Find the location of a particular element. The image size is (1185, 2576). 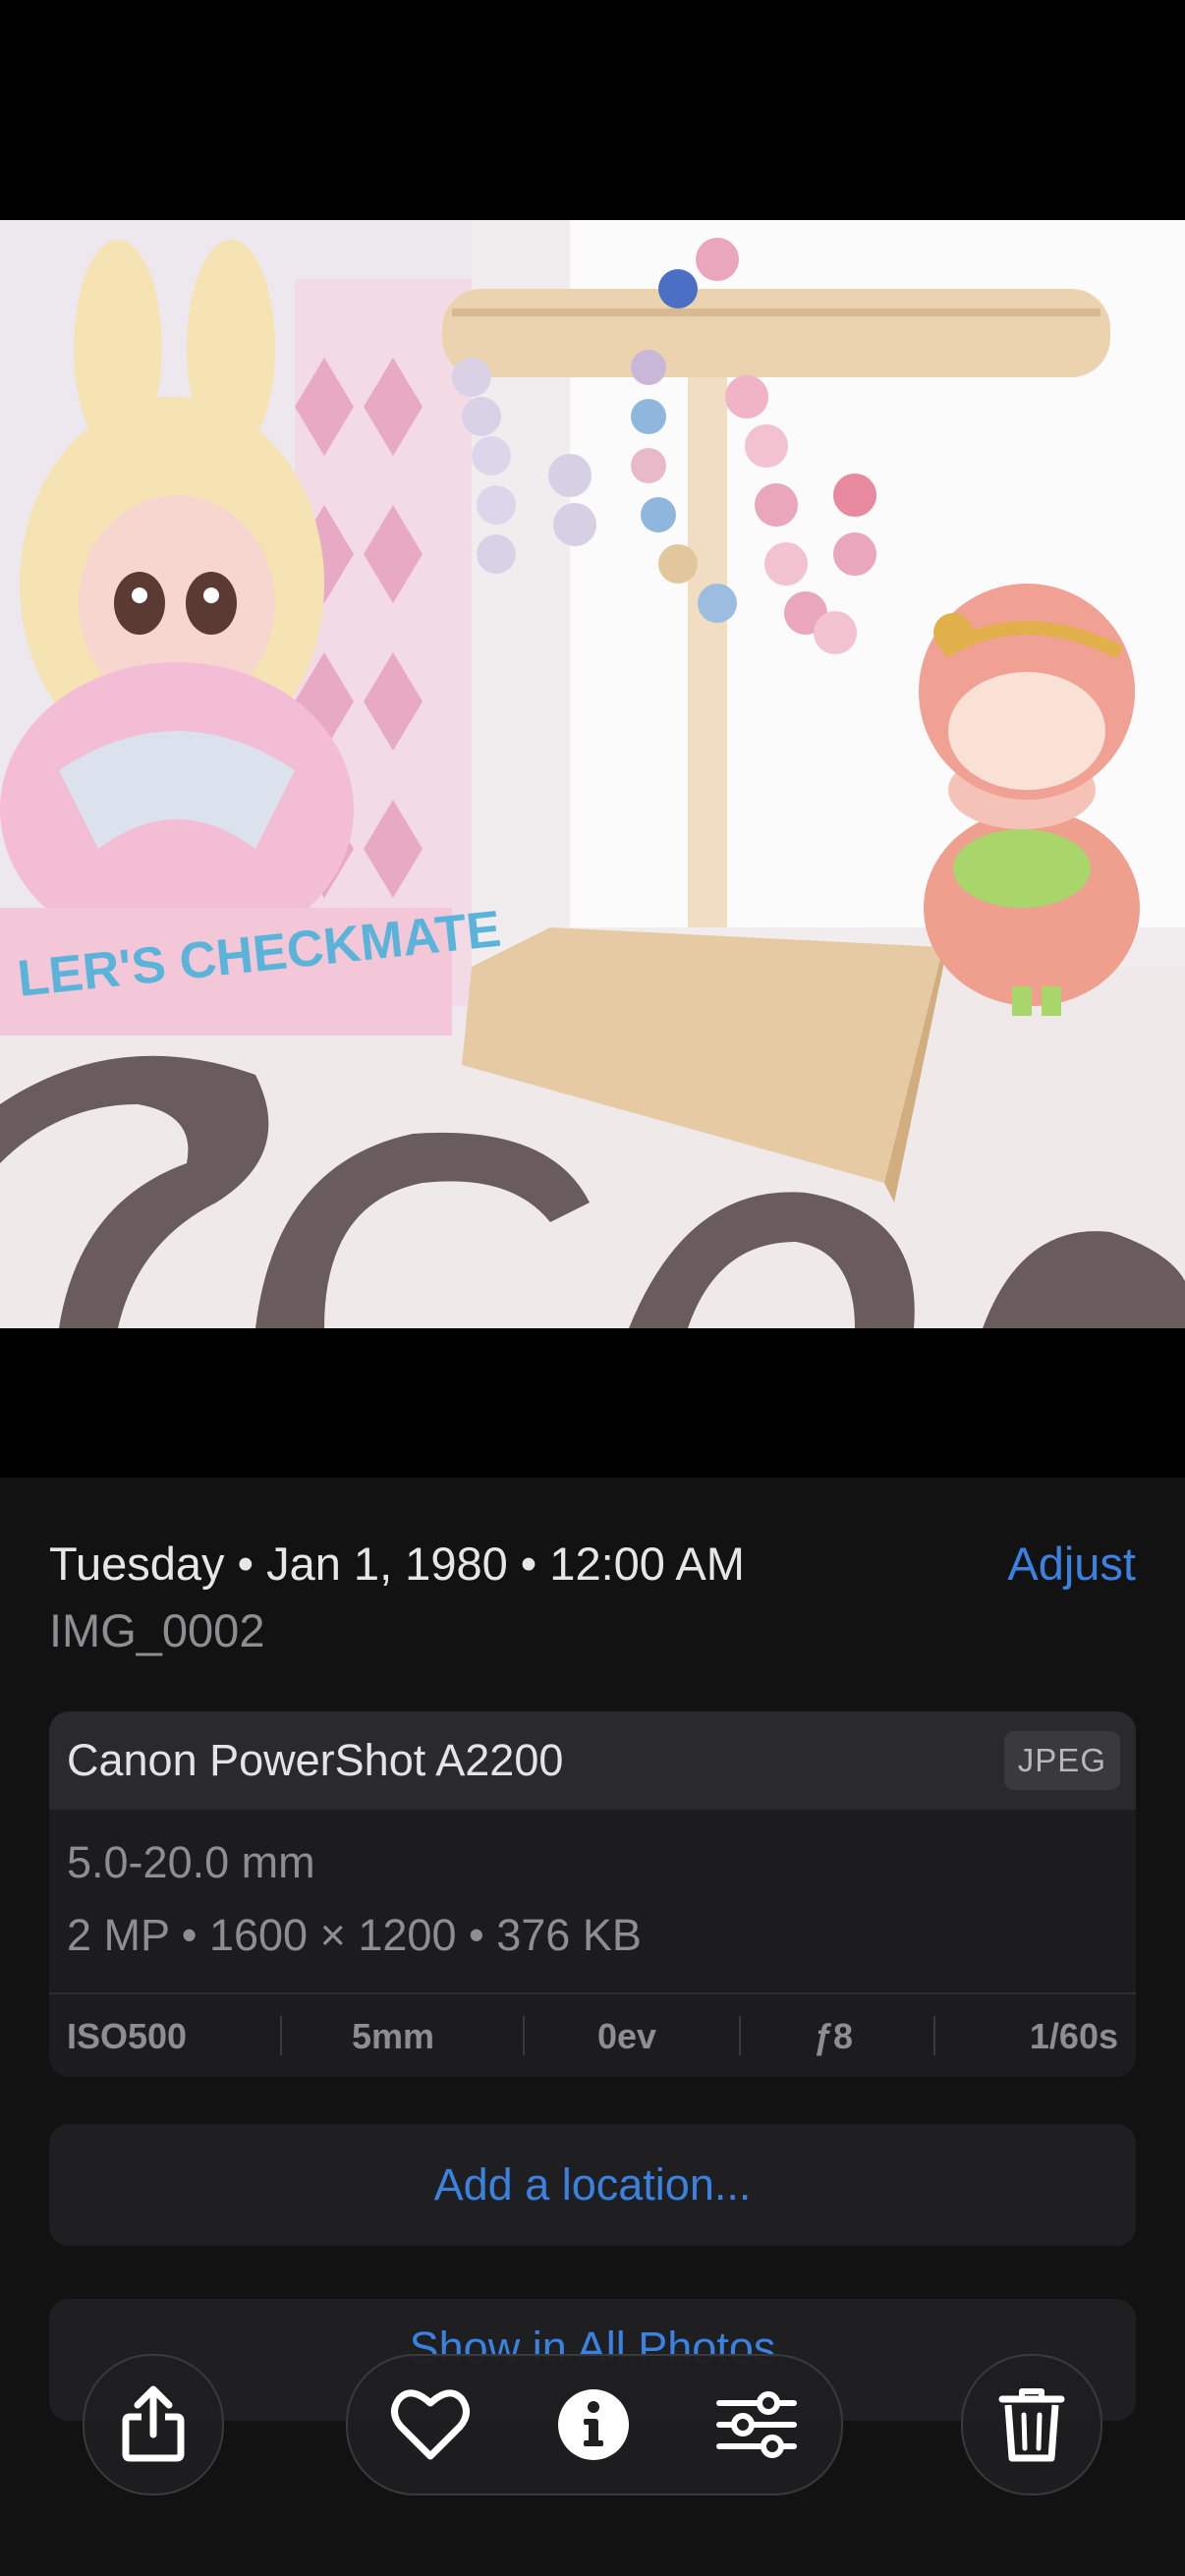

photo-actions-group is located at coordinates (594, 2424).